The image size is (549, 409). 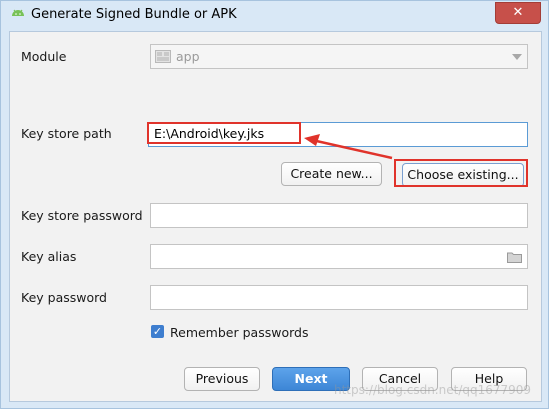 I want to click on key-password-label: Key password, so click(x=64, y=297).